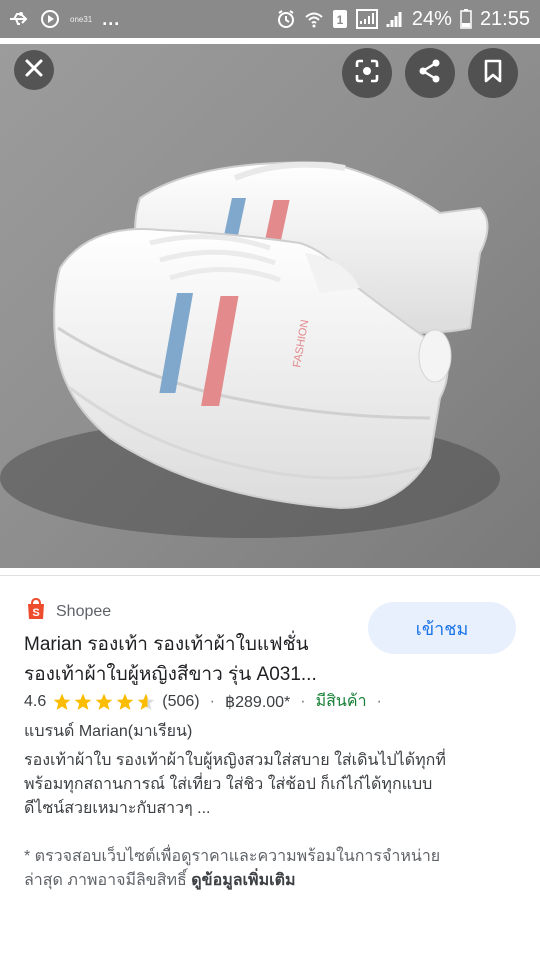 This screenshot has height=960, width=540. I want to click on usb-icon, so click(19, 19).